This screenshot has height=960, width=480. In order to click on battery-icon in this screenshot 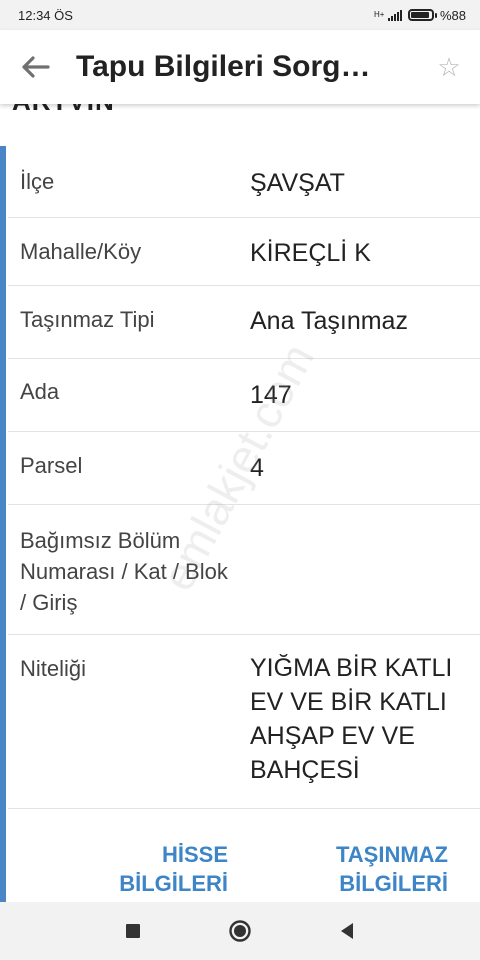, I will do `click(422, 15)`.